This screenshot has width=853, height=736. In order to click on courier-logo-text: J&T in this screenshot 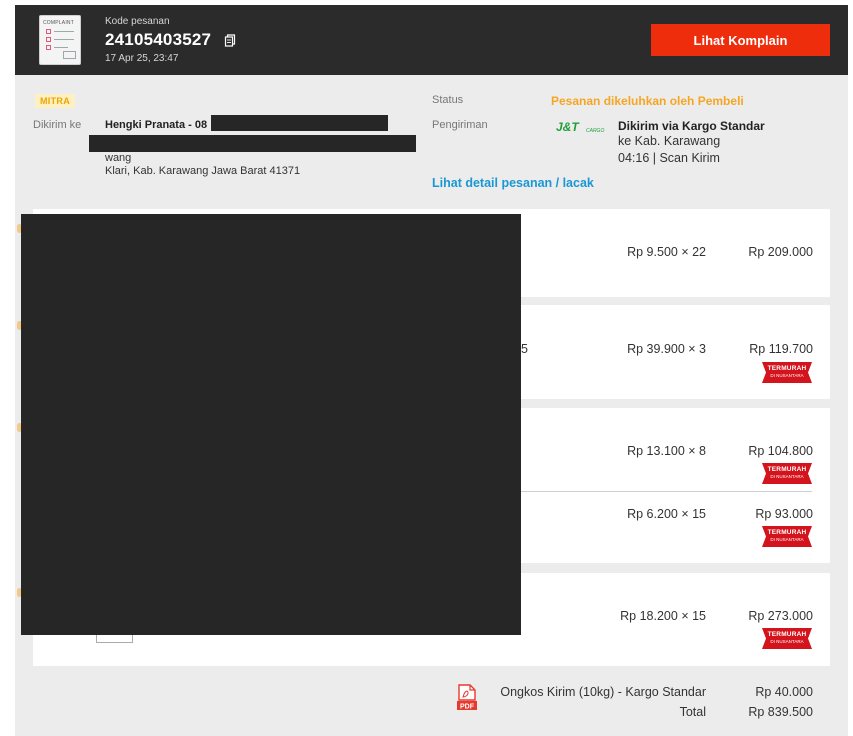, I will do `click(568, 127)`.